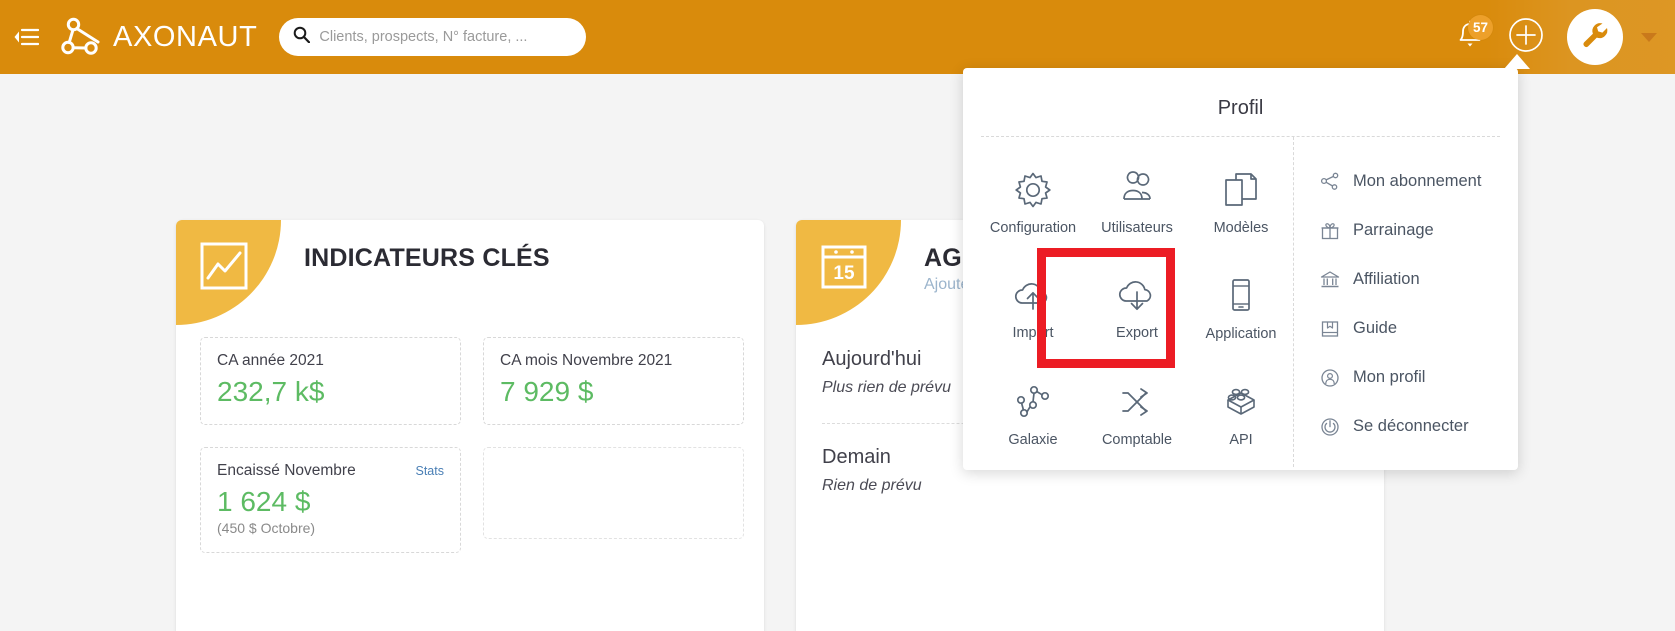 Image resolution: width=1675 pixels, height=631 pixels. I want to click on bank-icon, so click(1330, 280).